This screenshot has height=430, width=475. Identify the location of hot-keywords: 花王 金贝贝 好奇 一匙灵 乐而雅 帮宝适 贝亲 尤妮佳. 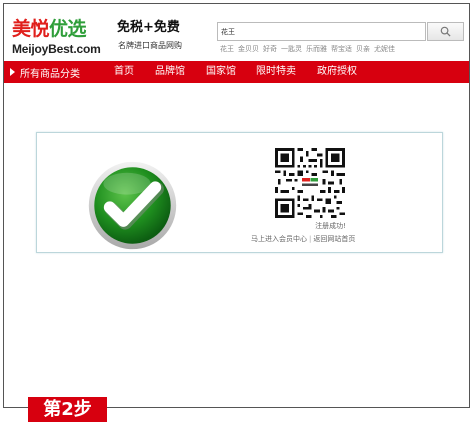
(307, 49).